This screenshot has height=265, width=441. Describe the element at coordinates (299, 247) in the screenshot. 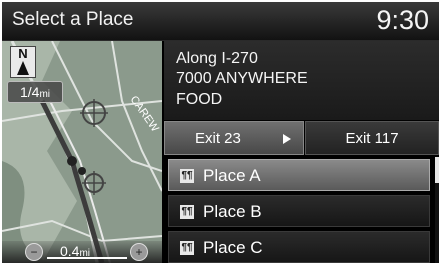

I see `list-item-place-c: ¶¶ Place C` at that location.